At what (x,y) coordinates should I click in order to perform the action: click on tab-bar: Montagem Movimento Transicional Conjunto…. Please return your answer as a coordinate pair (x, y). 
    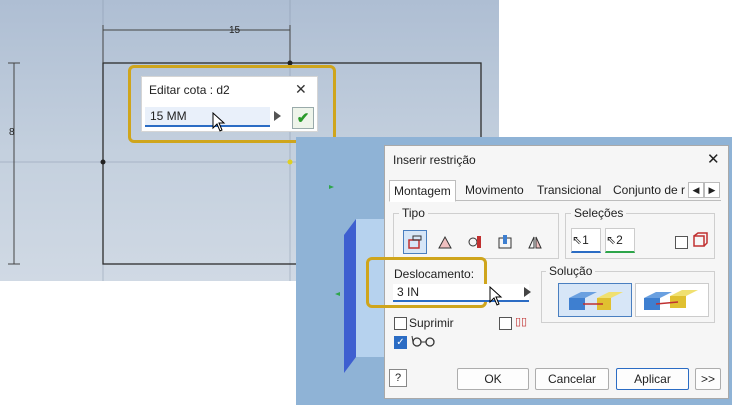
    Looking at the image, I should click on (555, 191).